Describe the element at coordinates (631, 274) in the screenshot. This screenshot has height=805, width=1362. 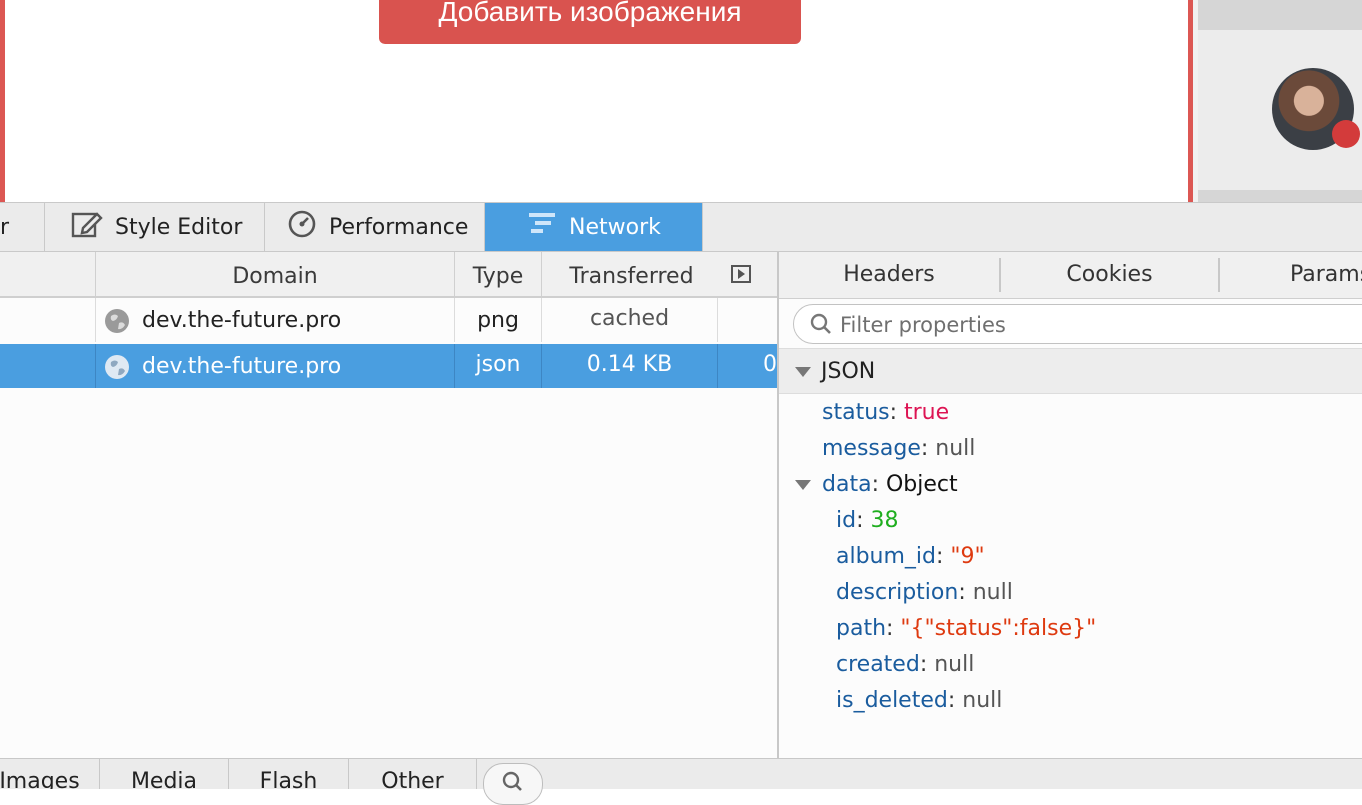
I see `column-transferred: Transferred` at that location.